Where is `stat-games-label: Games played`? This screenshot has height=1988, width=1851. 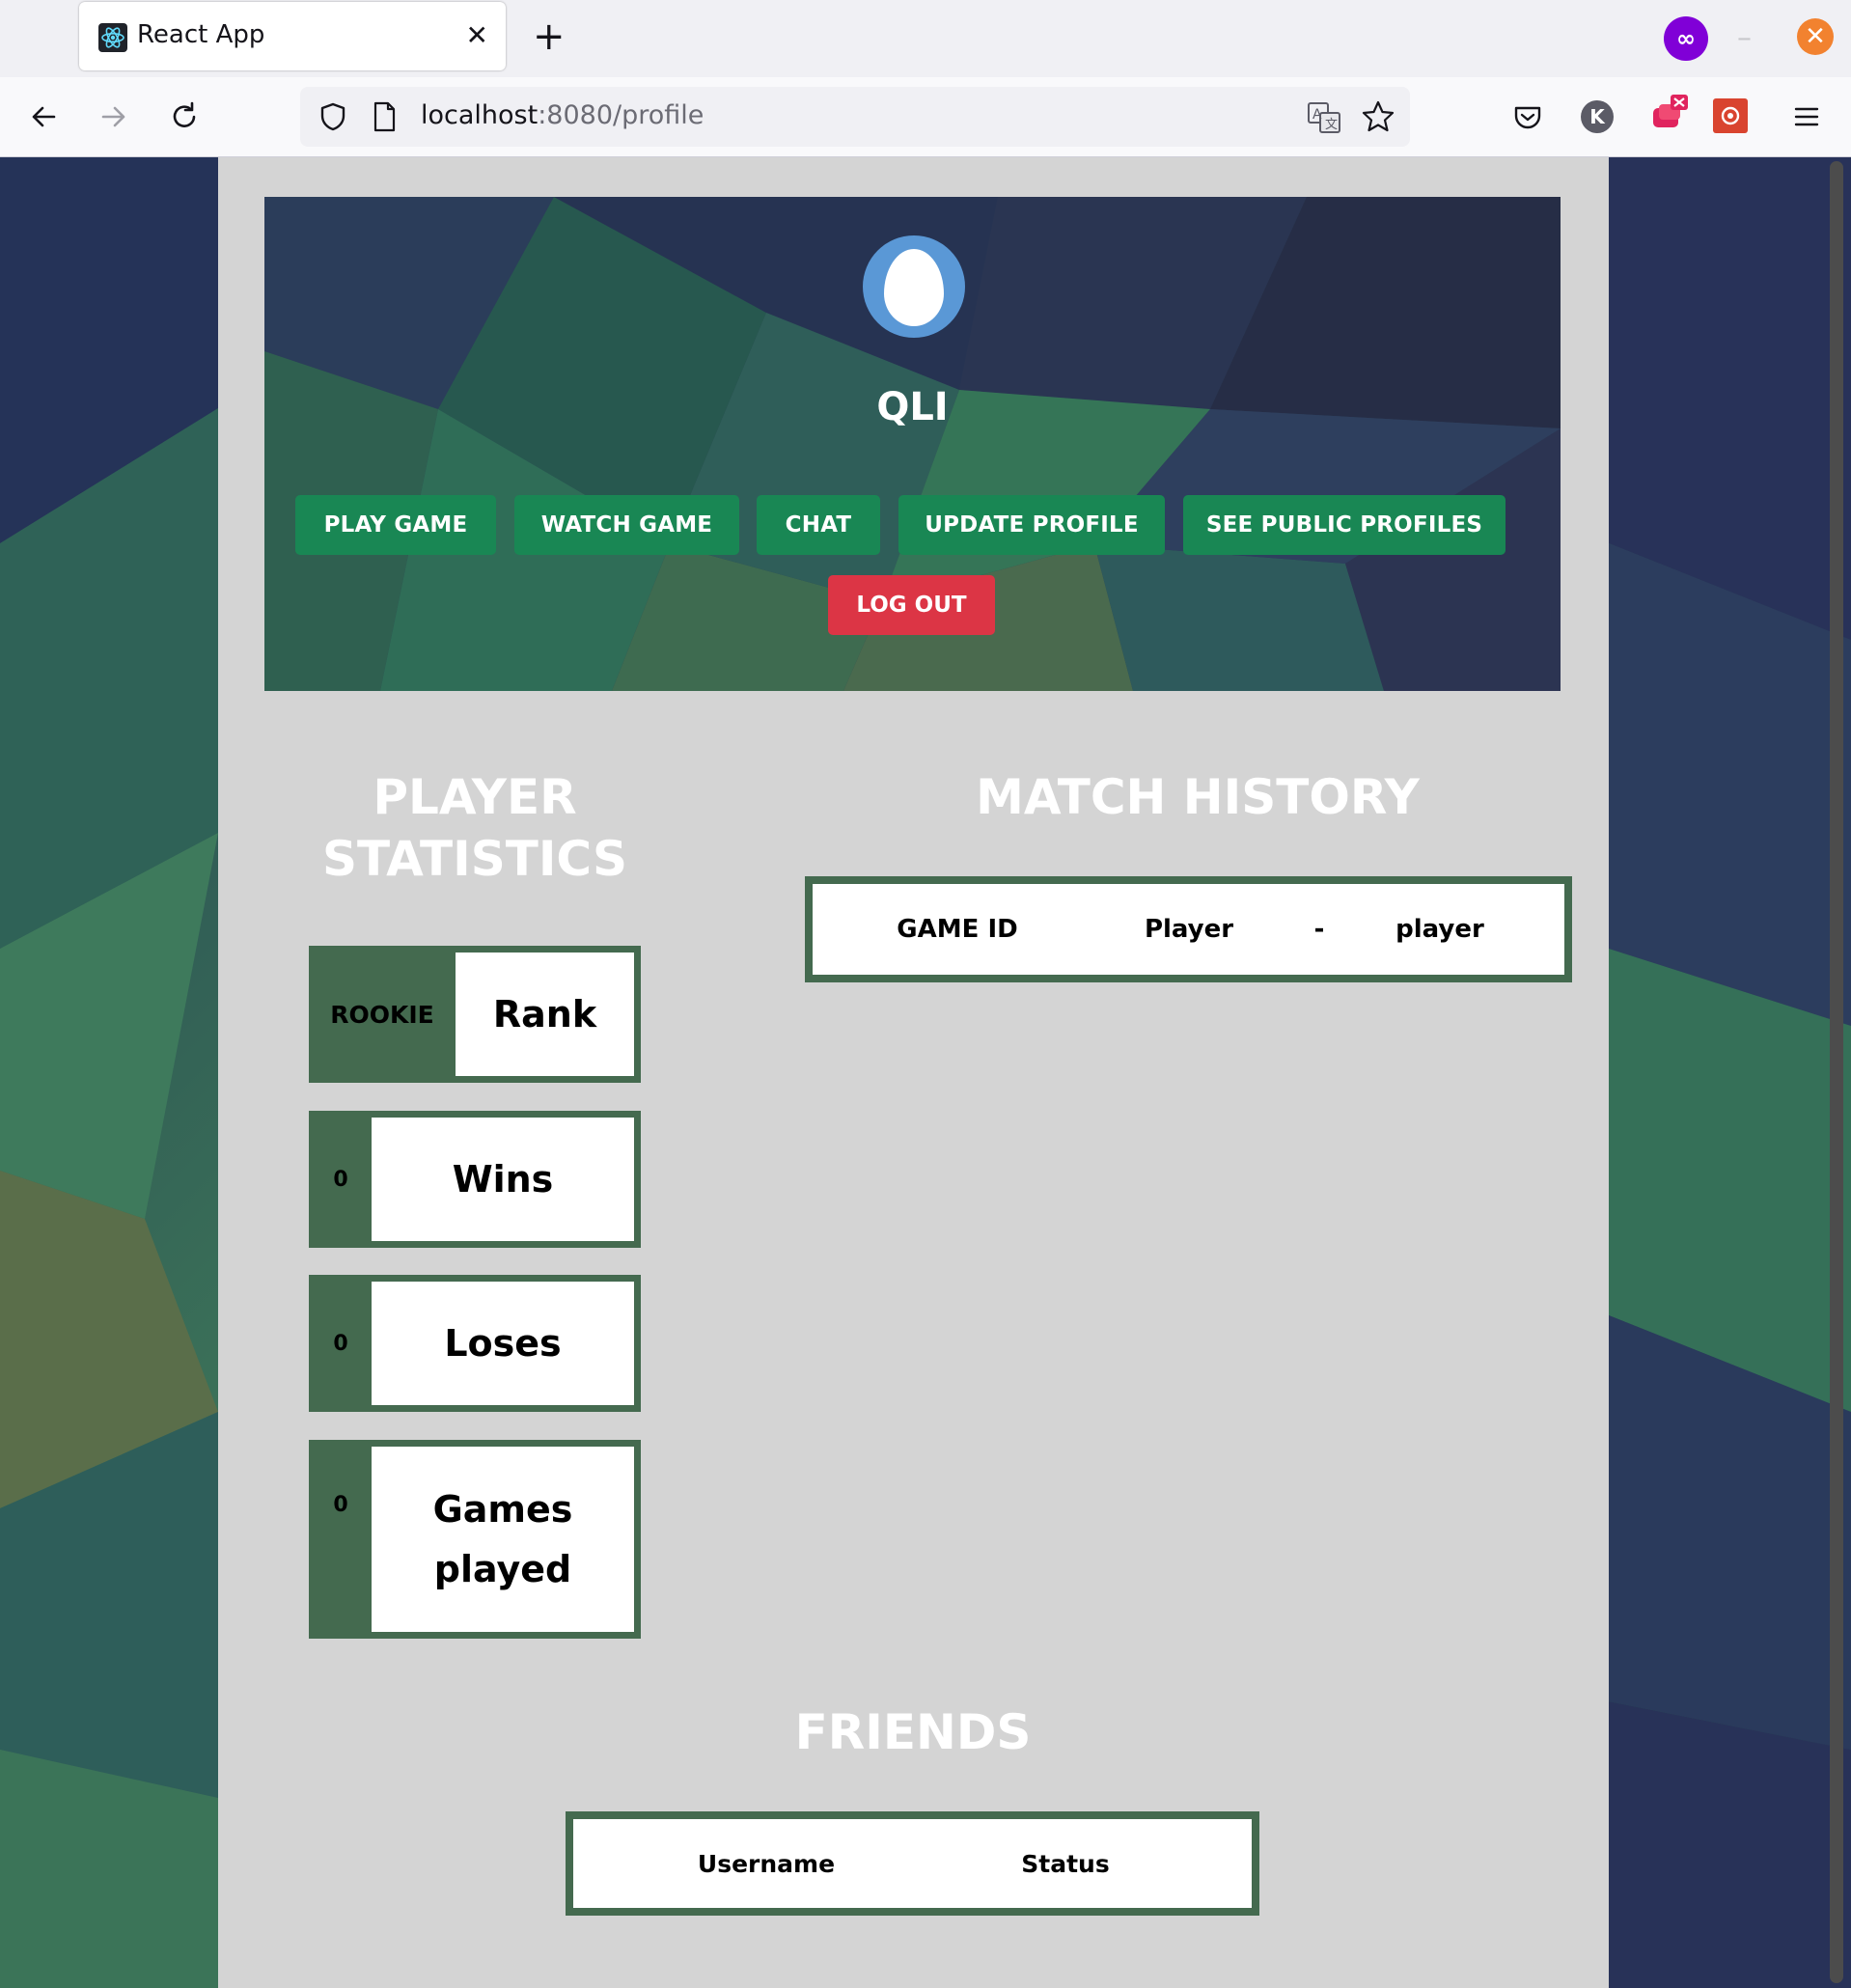
stat-games-label: Games played is located at coordinates (503, 1539).